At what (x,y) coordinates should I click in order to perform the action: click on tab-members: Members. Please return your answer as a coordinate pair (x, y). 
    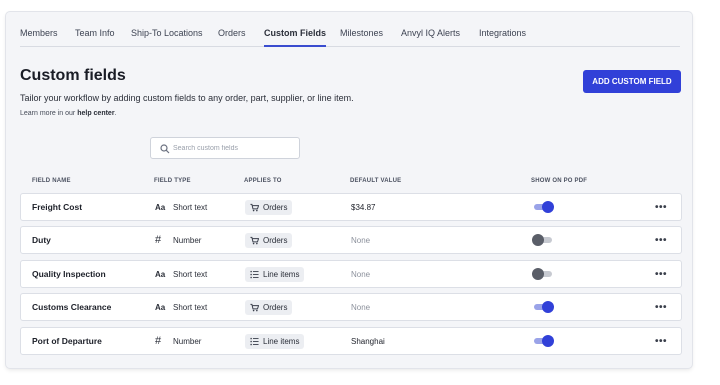
    Looking at the image, I should click on (39, 33).